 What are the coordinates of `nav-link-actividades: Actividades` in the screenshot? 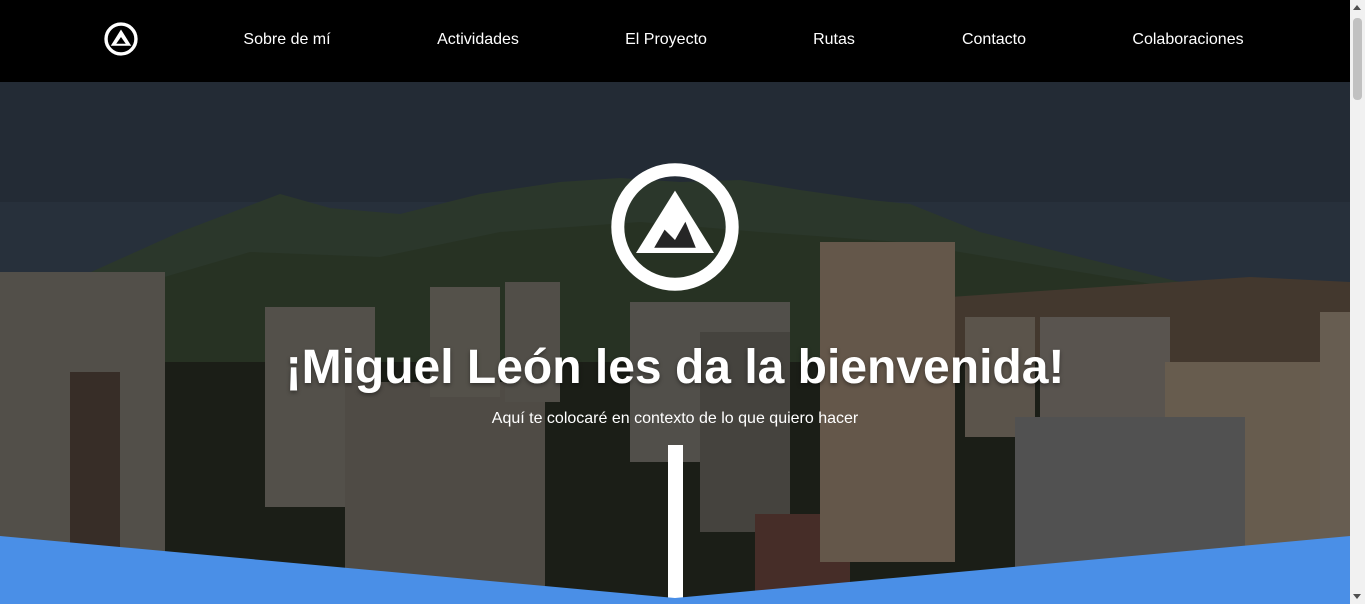 It's located at (478, 40).